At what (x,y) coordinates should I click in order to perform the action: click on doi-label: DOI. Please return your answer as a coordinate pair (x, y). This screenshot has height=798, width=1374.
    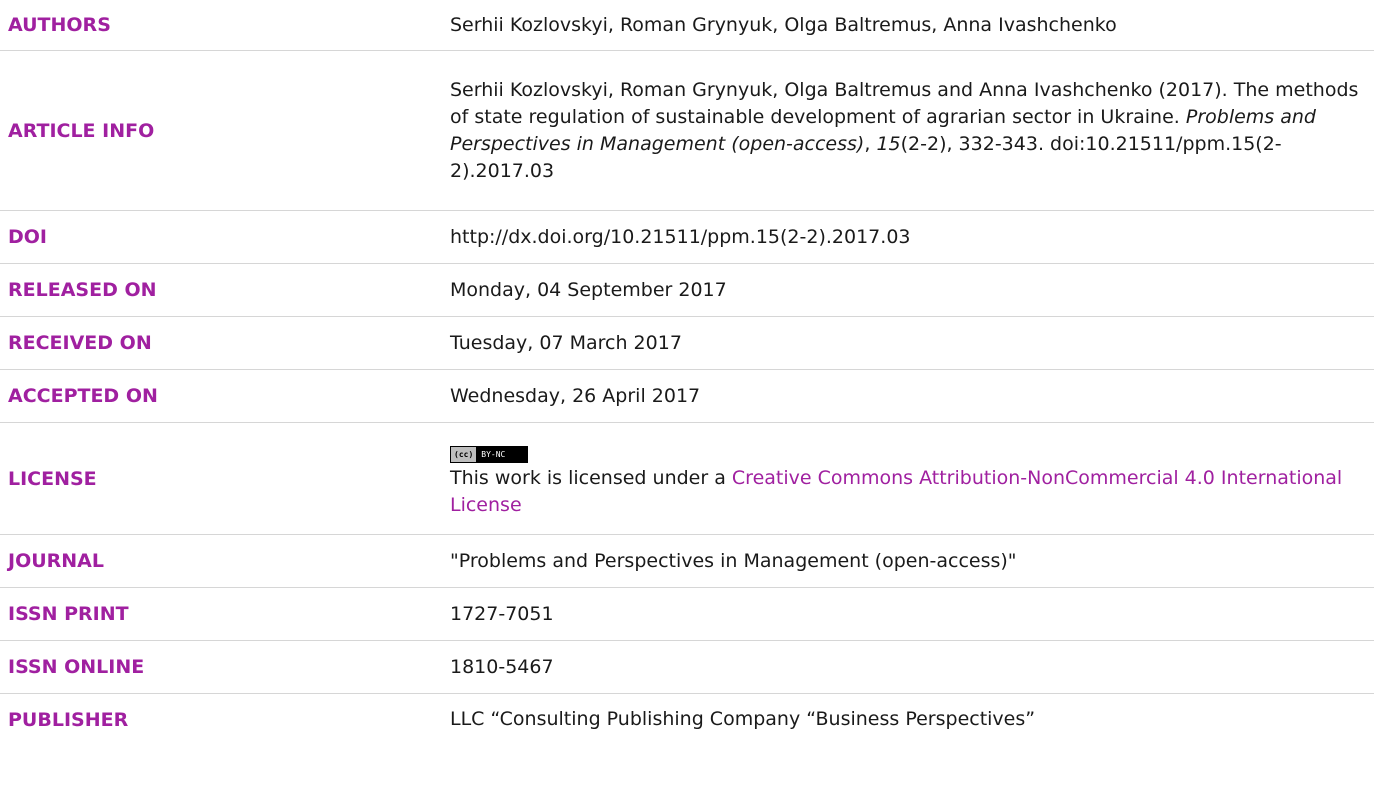
    Looking at the image, I should click on (27, 237).